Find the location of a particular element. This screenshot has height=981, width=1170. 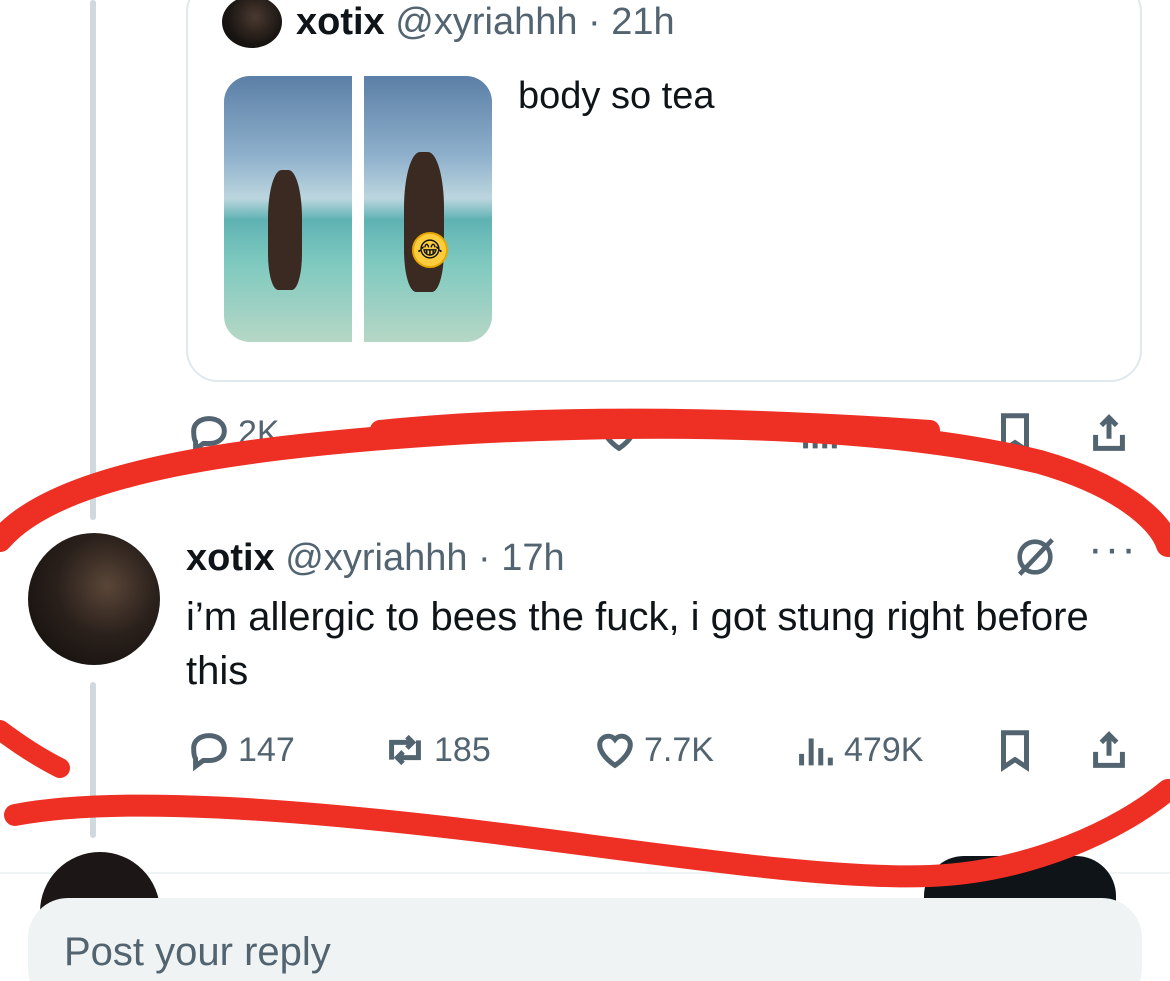

reply-input is located at coordinates (564, 951).